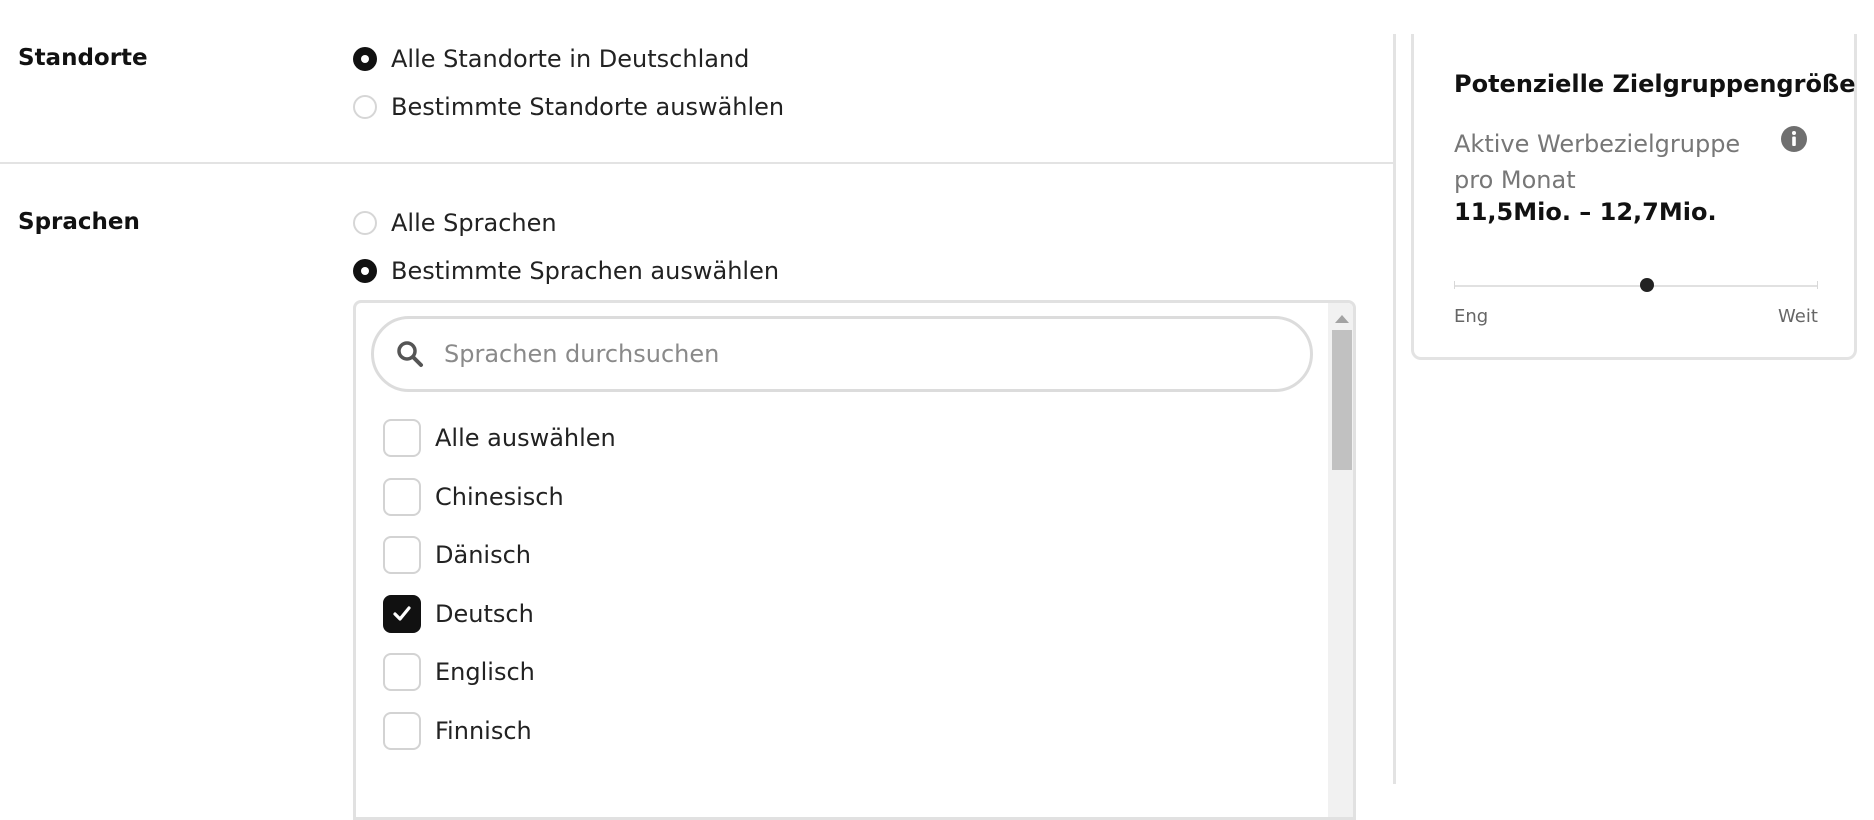 This screenshot has width=1874, height=820. I want to click on radio-all-languages: Alle Sprachen, so click(455, 223).